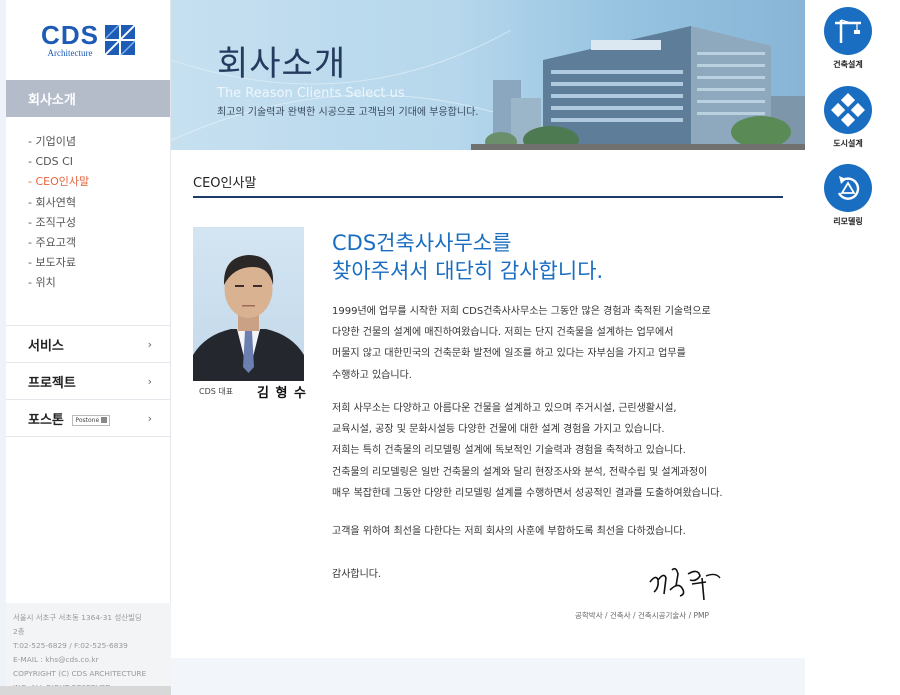 This screenshot has width=900, height=695. Describe the element at coordinates (848, 221) in the screenshot. I see `service-label: 리모델링` at that location.